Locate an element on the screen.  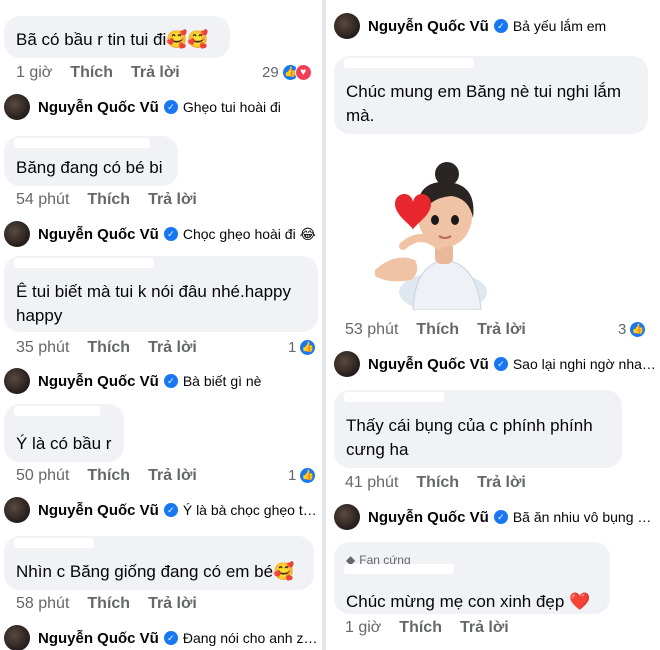
comment-text-line1: Chúc mung em Băng nè tui nghi lắm is located at coordinates (483, 91).